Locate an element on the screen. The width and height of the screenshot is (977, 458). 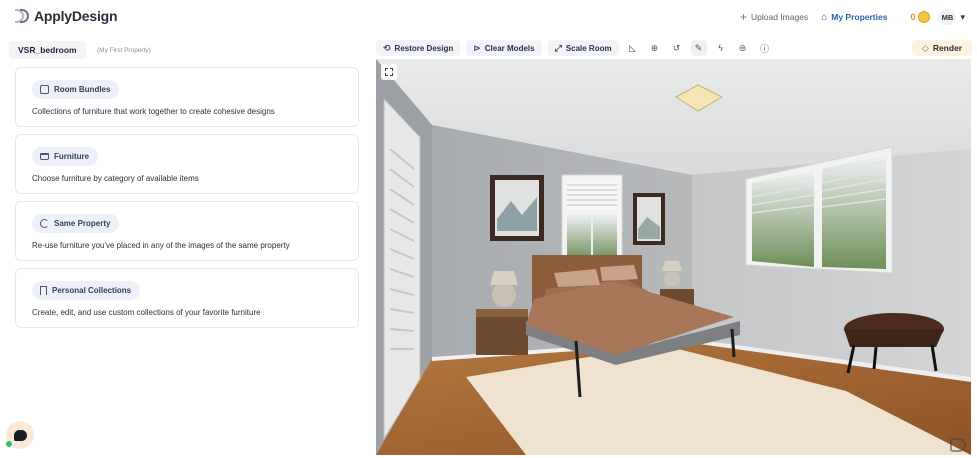
plus-icon: + is located at coordinates (744, 17).